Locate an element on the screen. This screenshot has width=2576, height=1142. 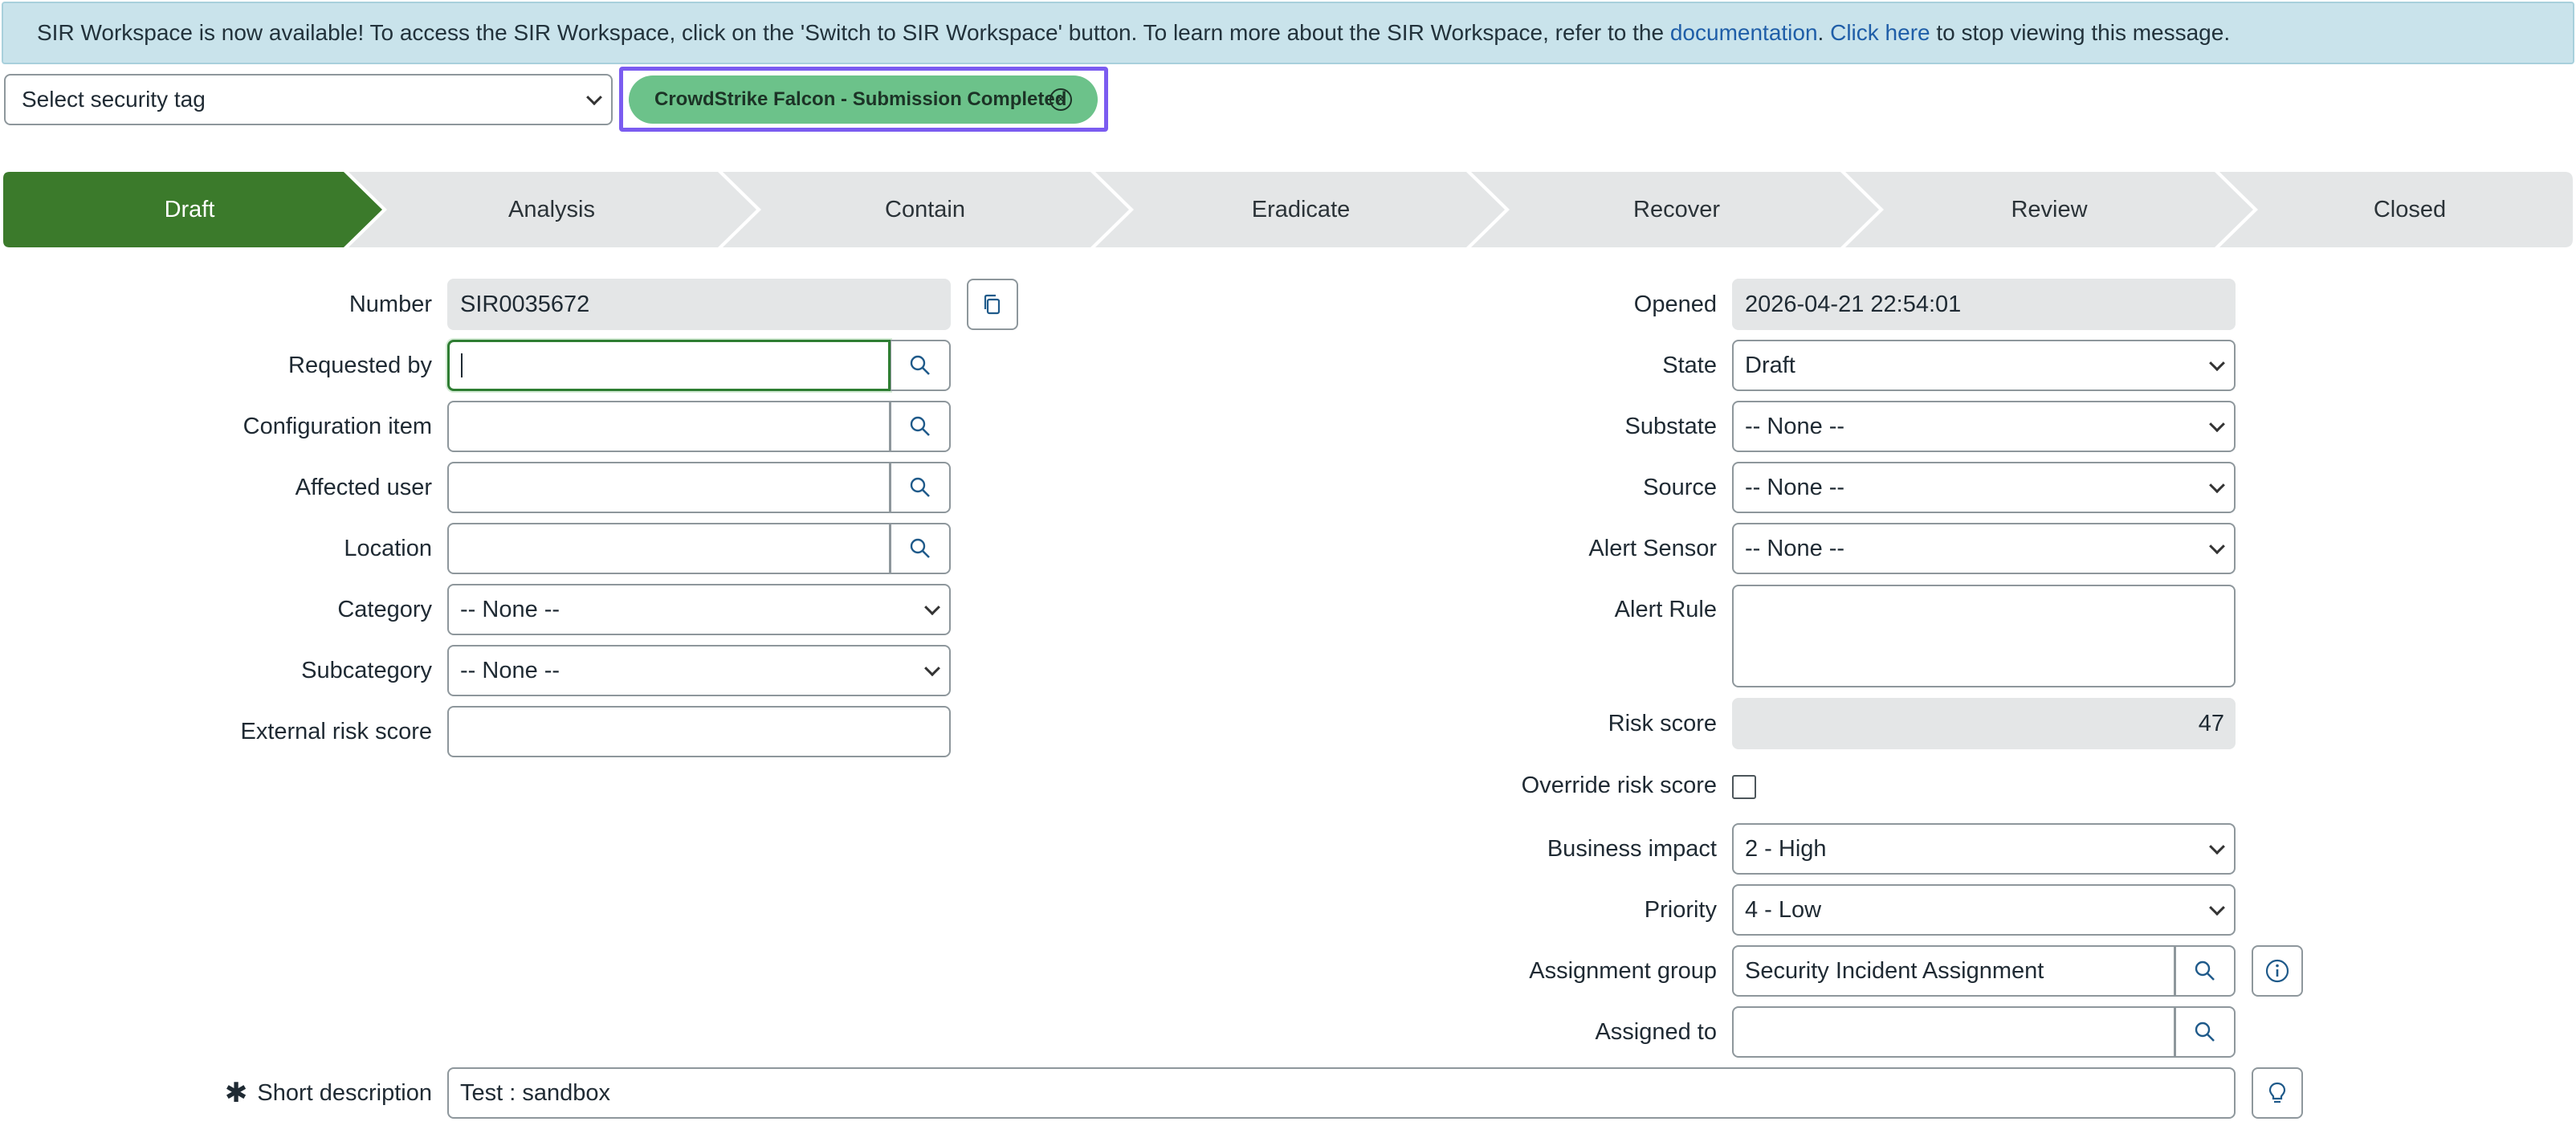
source-select: -- None -- is located at coordinates (1984, 488).